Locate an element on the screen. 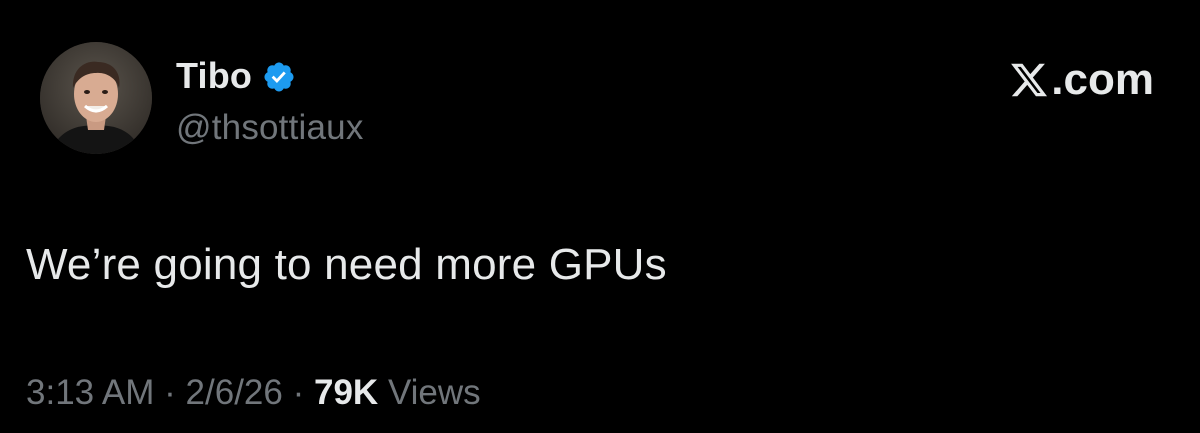  author-name-row: Tibo is located at coordinates (236, 76).